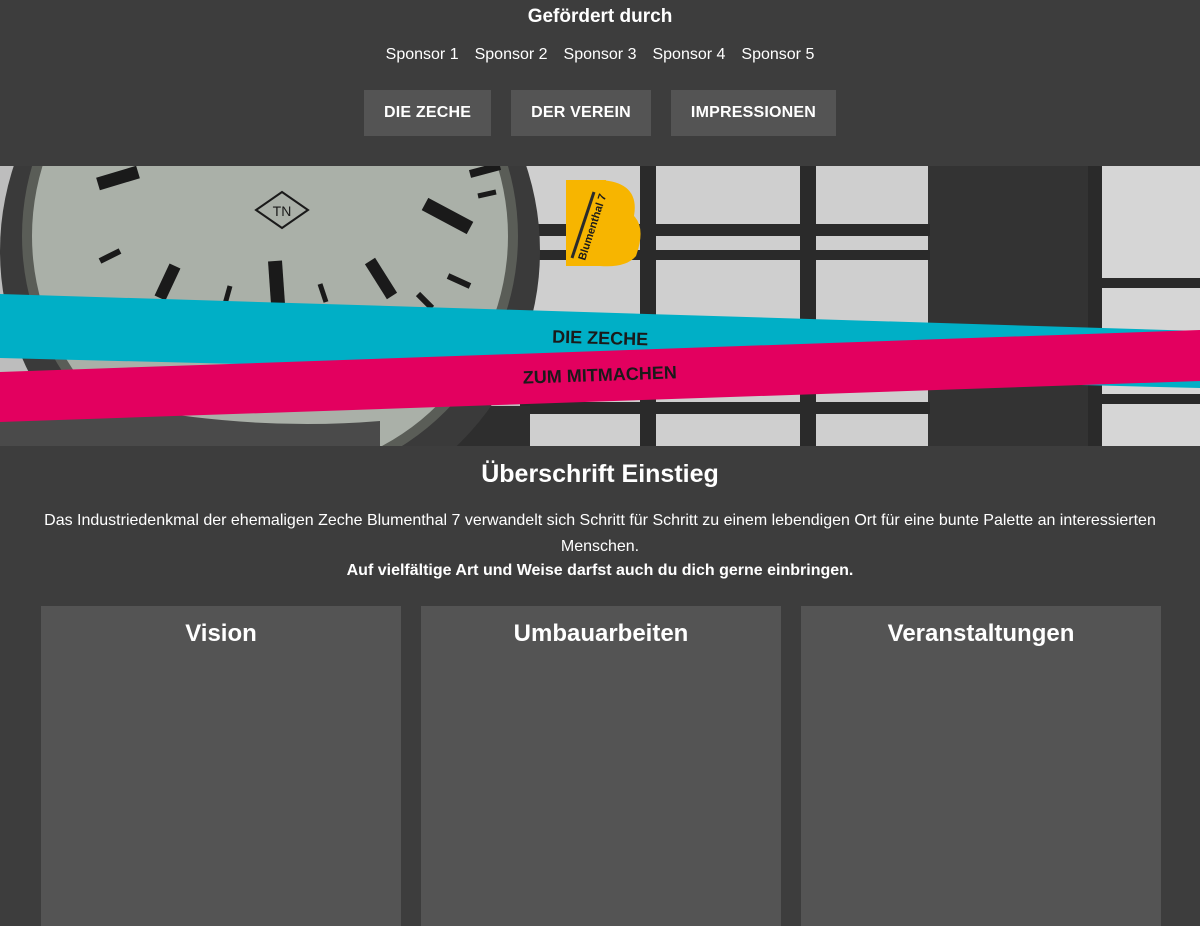 The width and height of the screenshot is (1200, 926). What do you see at coordinates (600, 474) in the screenshot?
I see `intro-heading: Überschrift Einstieg` at bounding box center [600, 474].